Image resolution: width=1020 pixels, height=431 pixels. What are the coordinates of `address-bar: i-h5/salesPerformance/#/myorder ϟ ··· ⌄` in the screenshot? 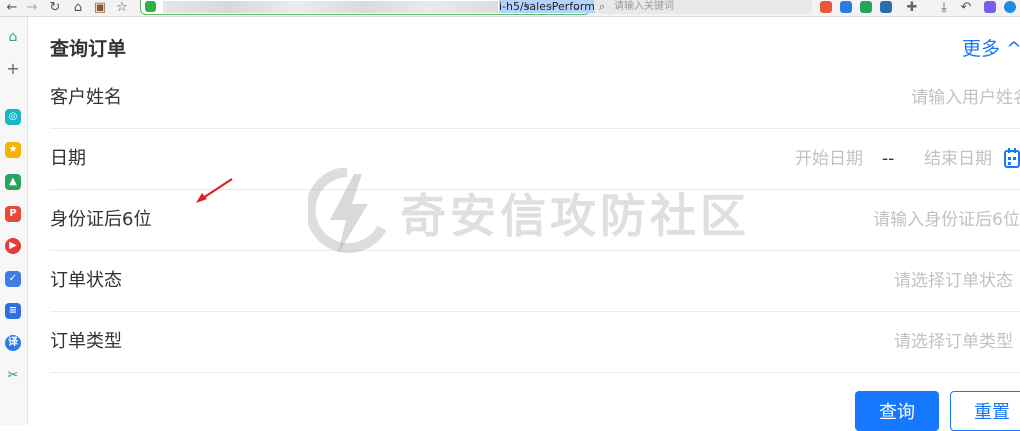 It's located at (412, 7).